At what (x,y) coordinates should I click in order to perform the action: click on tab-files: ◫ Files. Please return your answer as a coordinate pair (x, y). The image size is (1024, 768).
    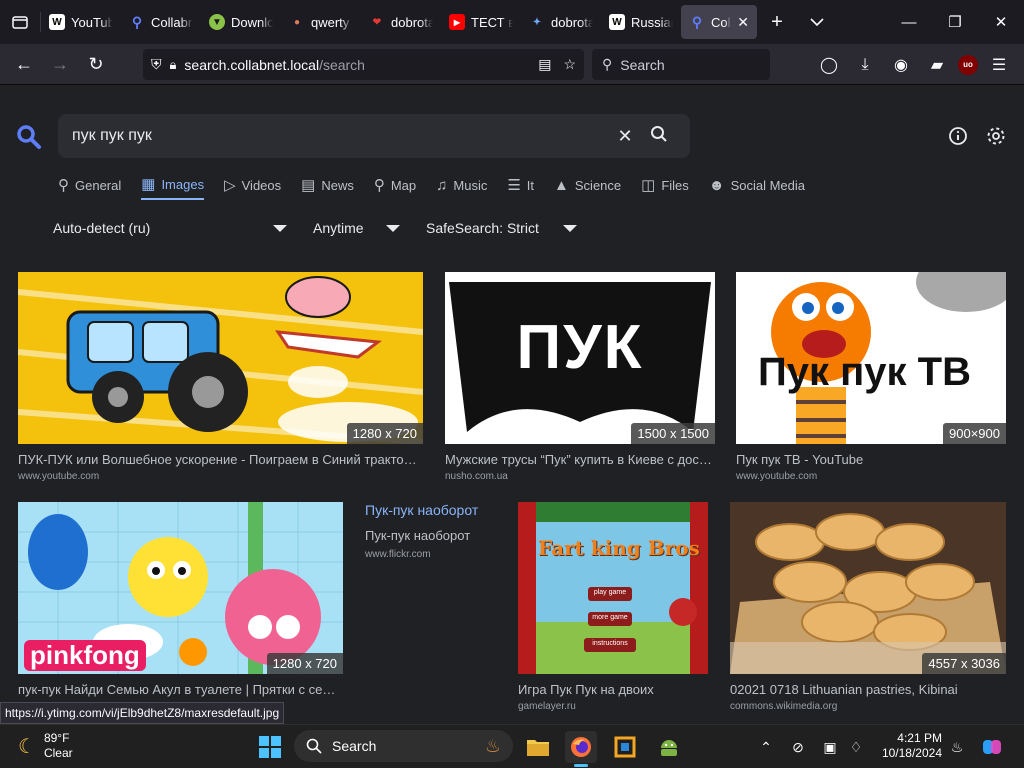
    Looking at the image, I should click on (665, 187).